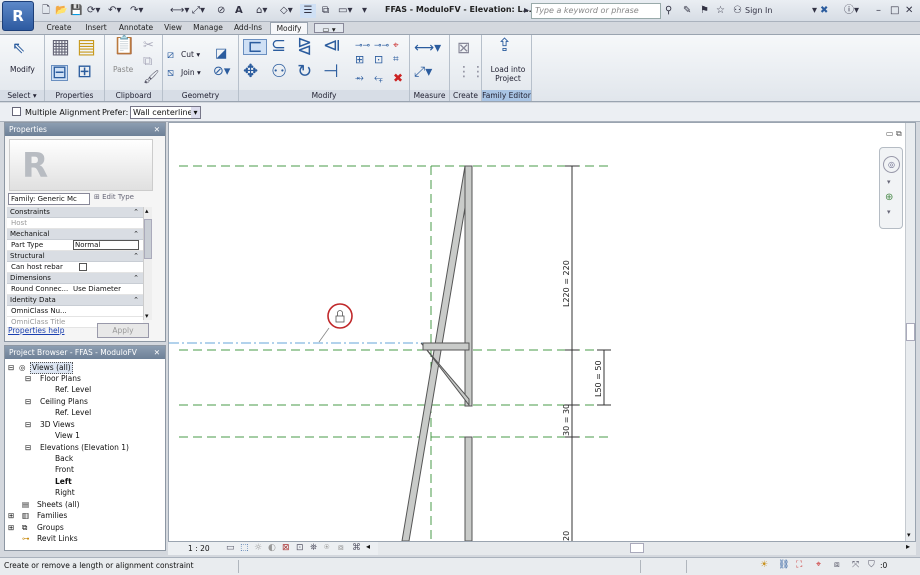  Describe the element at coordinates (170, 73) in the screenshot. I see `join-geometry-icon: ⧅` at that location.